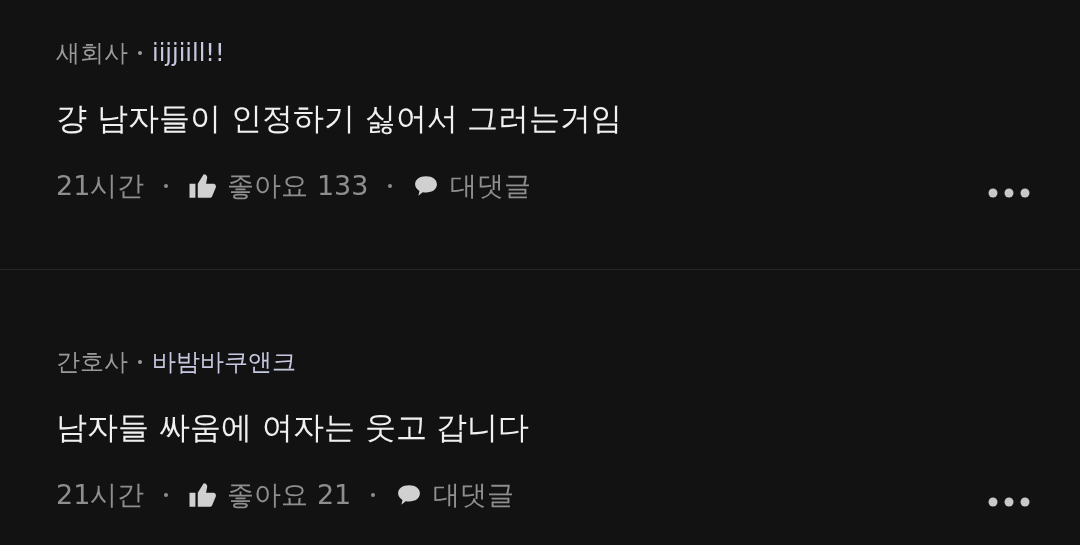 This screenshot has width=1080, height=545. Describe the element at coordinates (92, 53) in the screenshot. I see `author-job: 새회사` at that location.